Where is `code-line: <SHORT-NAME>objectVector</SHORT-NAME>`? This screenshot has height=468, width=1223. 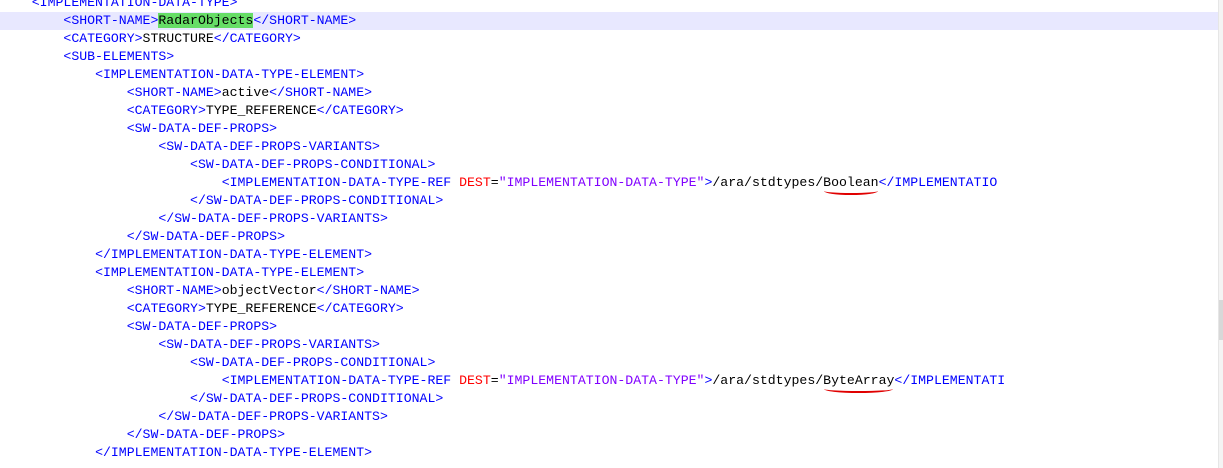 code-line: <SHORT-NAME>objectVector</SHORT-NAME> is located at coordinates (210, 291).